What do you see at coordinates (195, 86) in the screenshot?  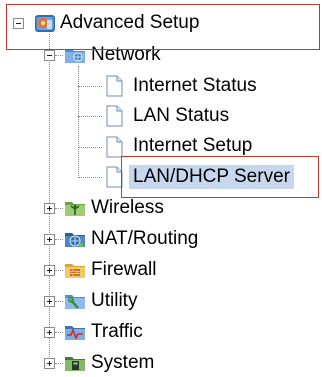 I see `tree-node-label: Internet Status` at bounding box center [195, 86].